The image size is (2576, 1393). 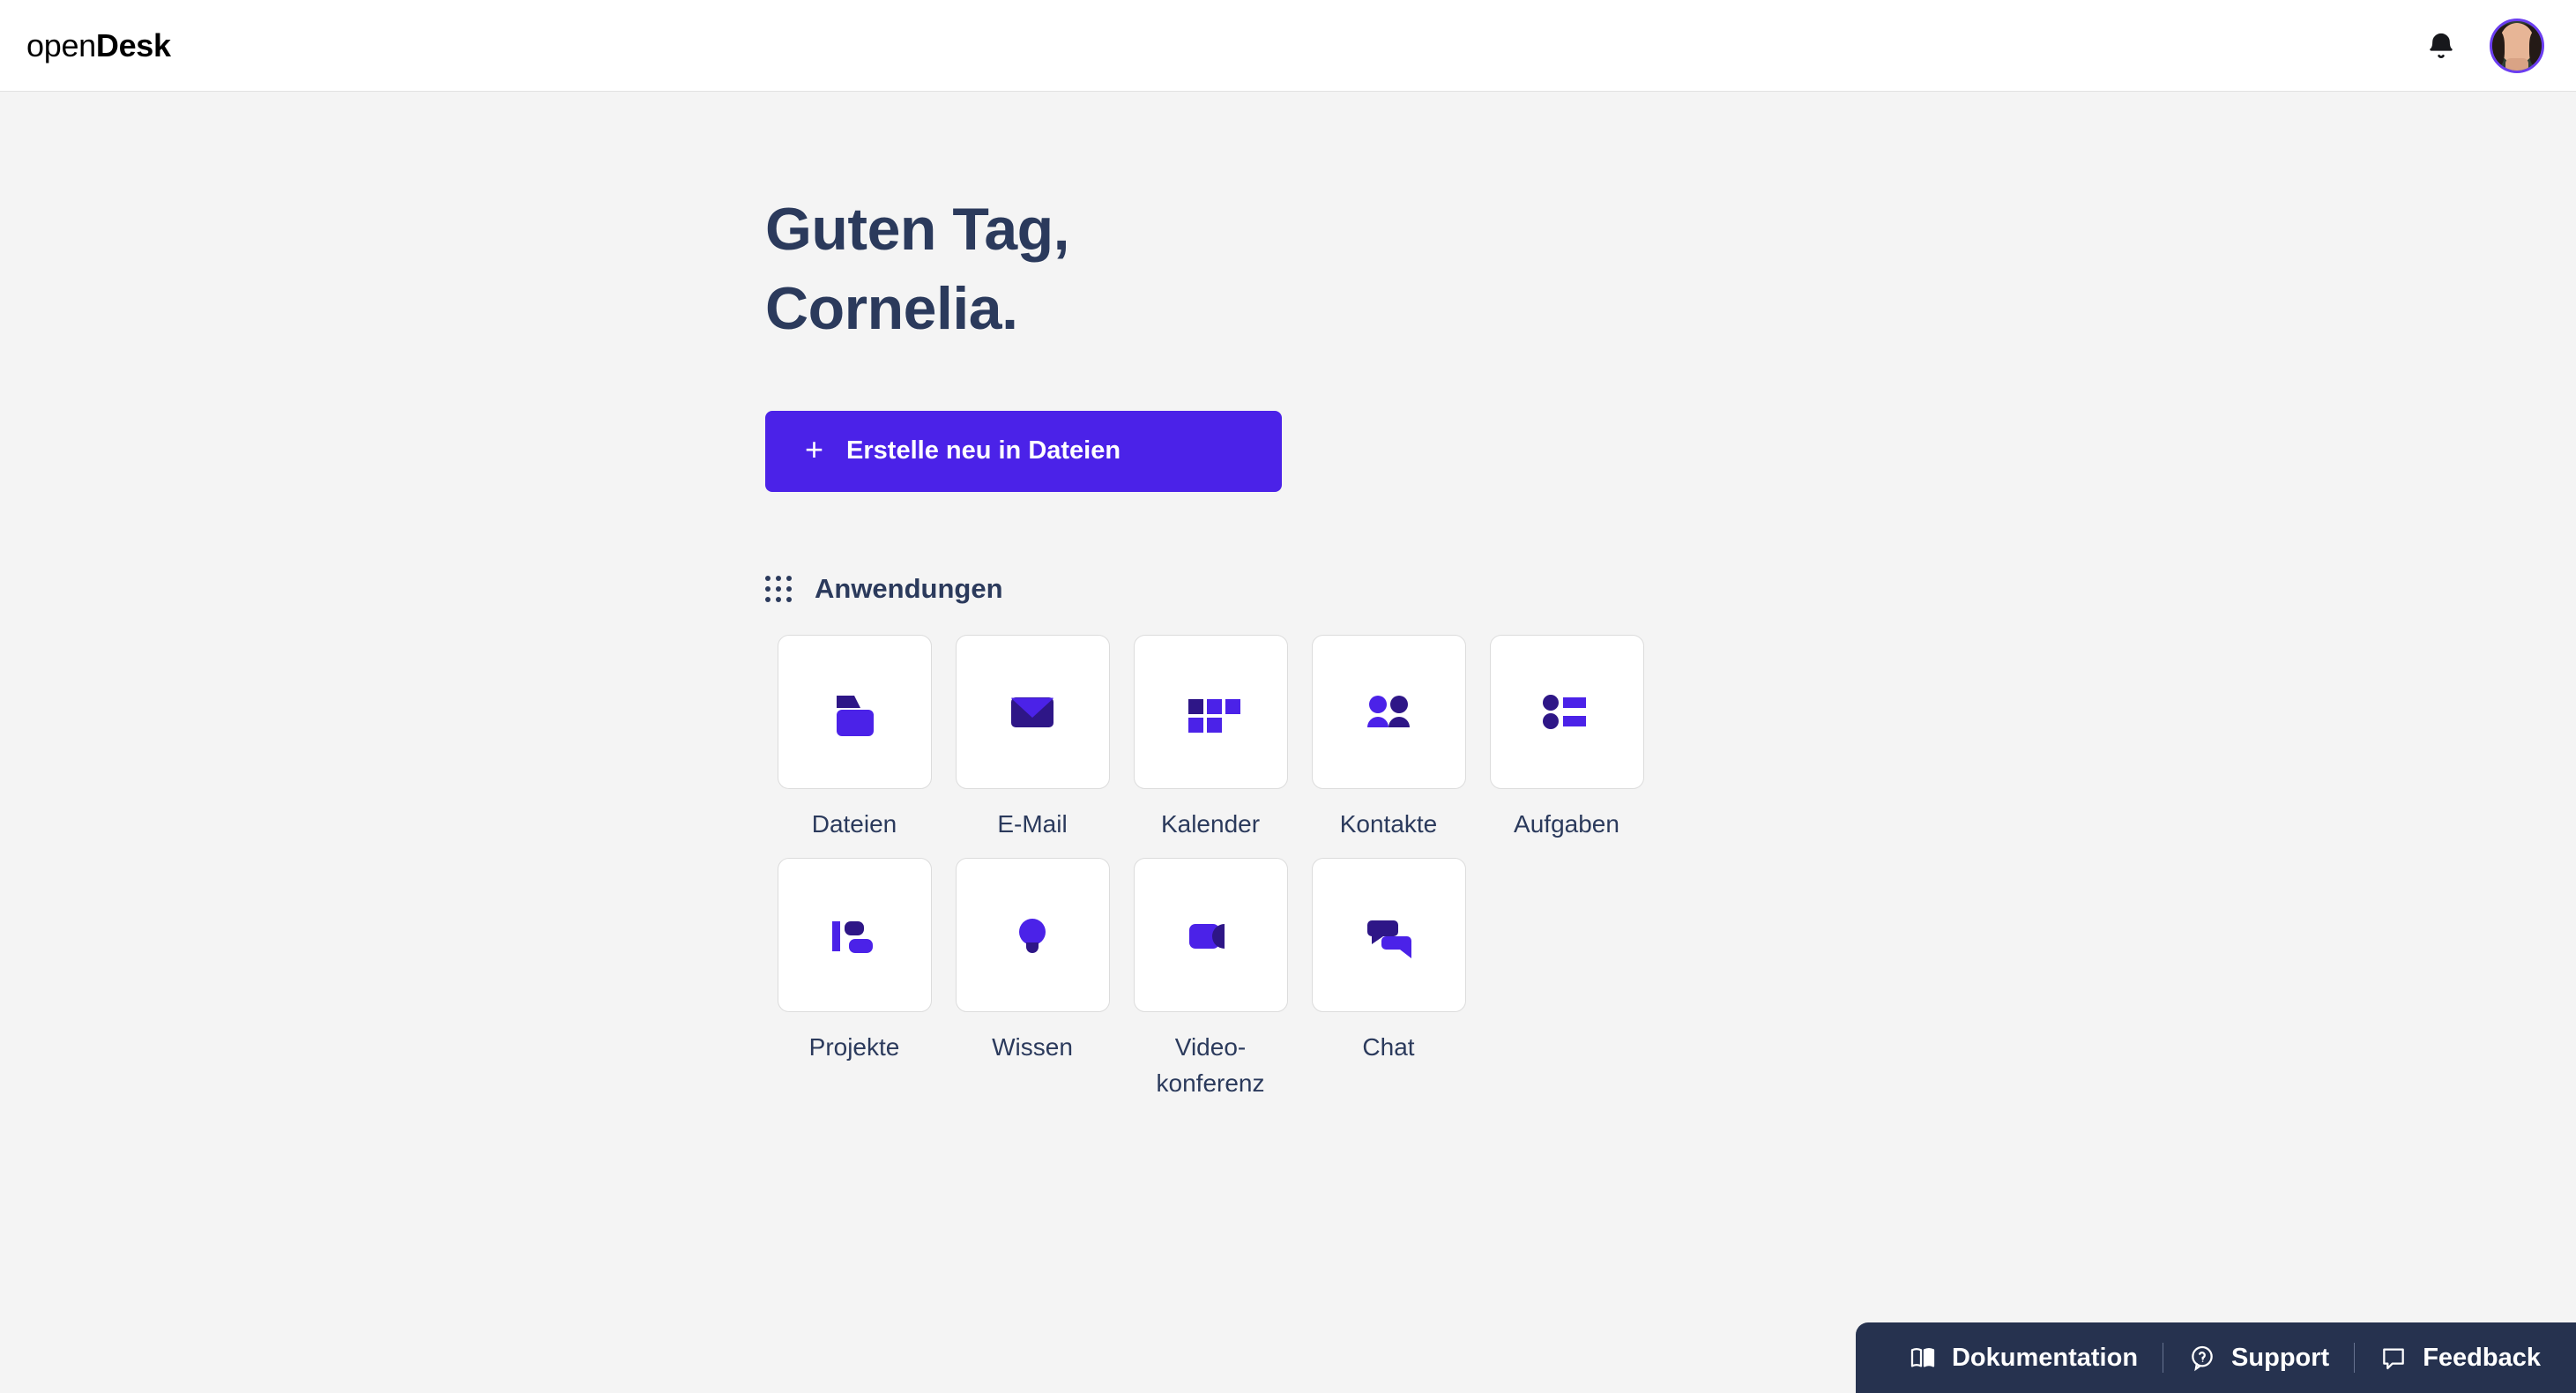 What do you see at coordinates (2516, 64) in the screenshot?
I see `avatar-neck` at bounding box center [2516, 64].